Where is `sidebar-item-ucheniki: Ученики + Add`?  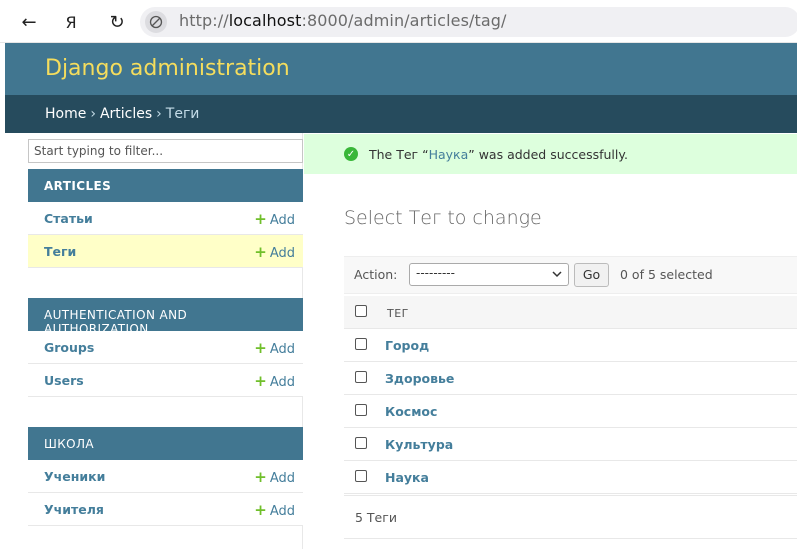
sidebar-item-ucheniki: Ученики + Add is located at coordinates (165, 476).